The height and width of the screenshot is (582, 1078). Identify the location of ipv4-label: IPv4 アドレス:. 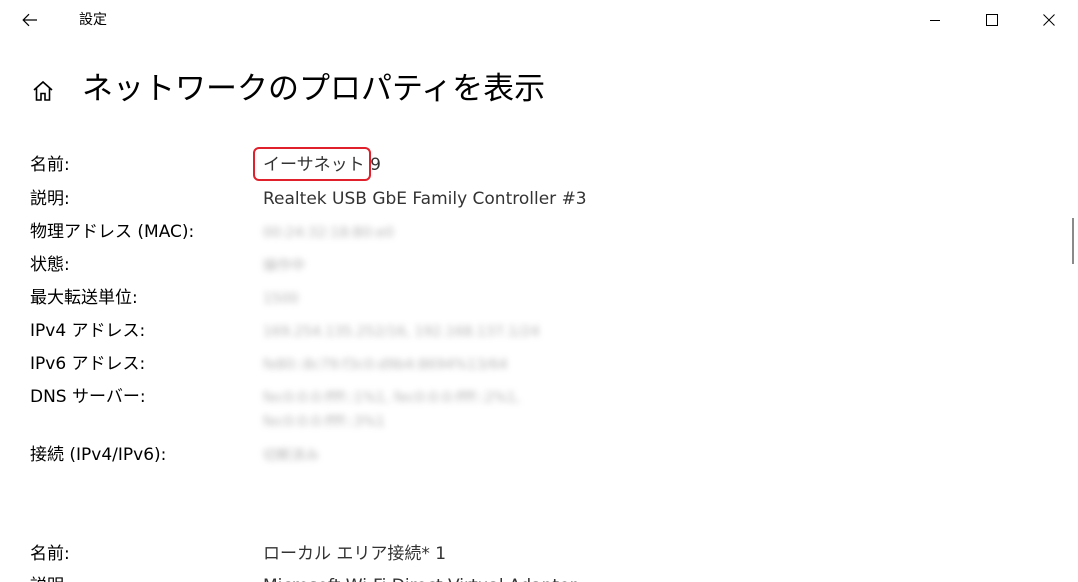
(88, 331).